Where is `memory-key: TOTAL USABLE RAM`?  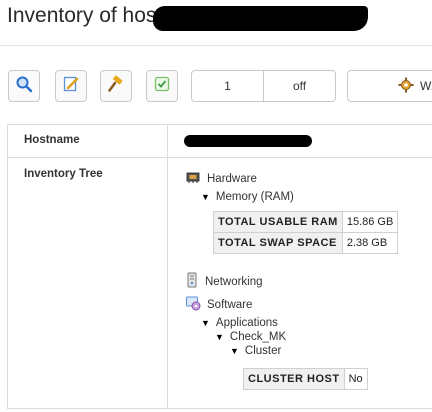
memory-key: TOTAL USABLE RAM is located at coordinates (278, 222).